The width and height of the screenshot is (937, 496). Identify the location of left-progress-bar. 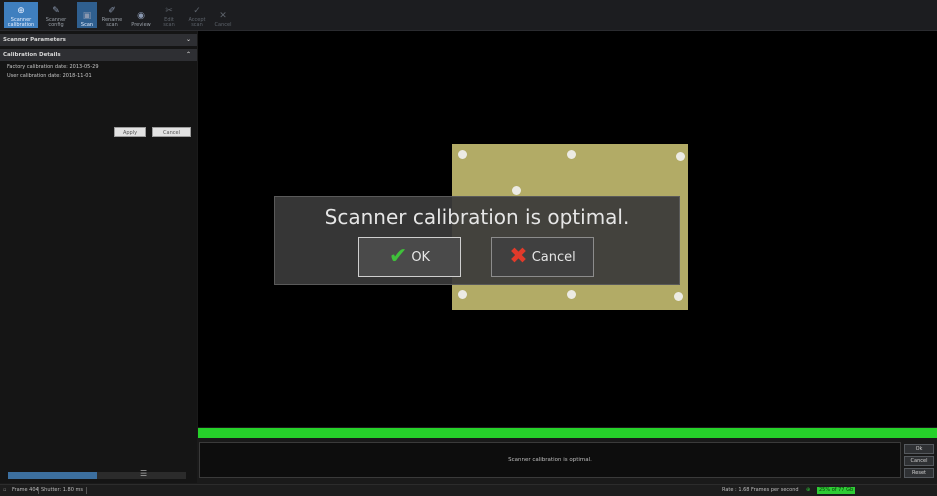
(97, 475).